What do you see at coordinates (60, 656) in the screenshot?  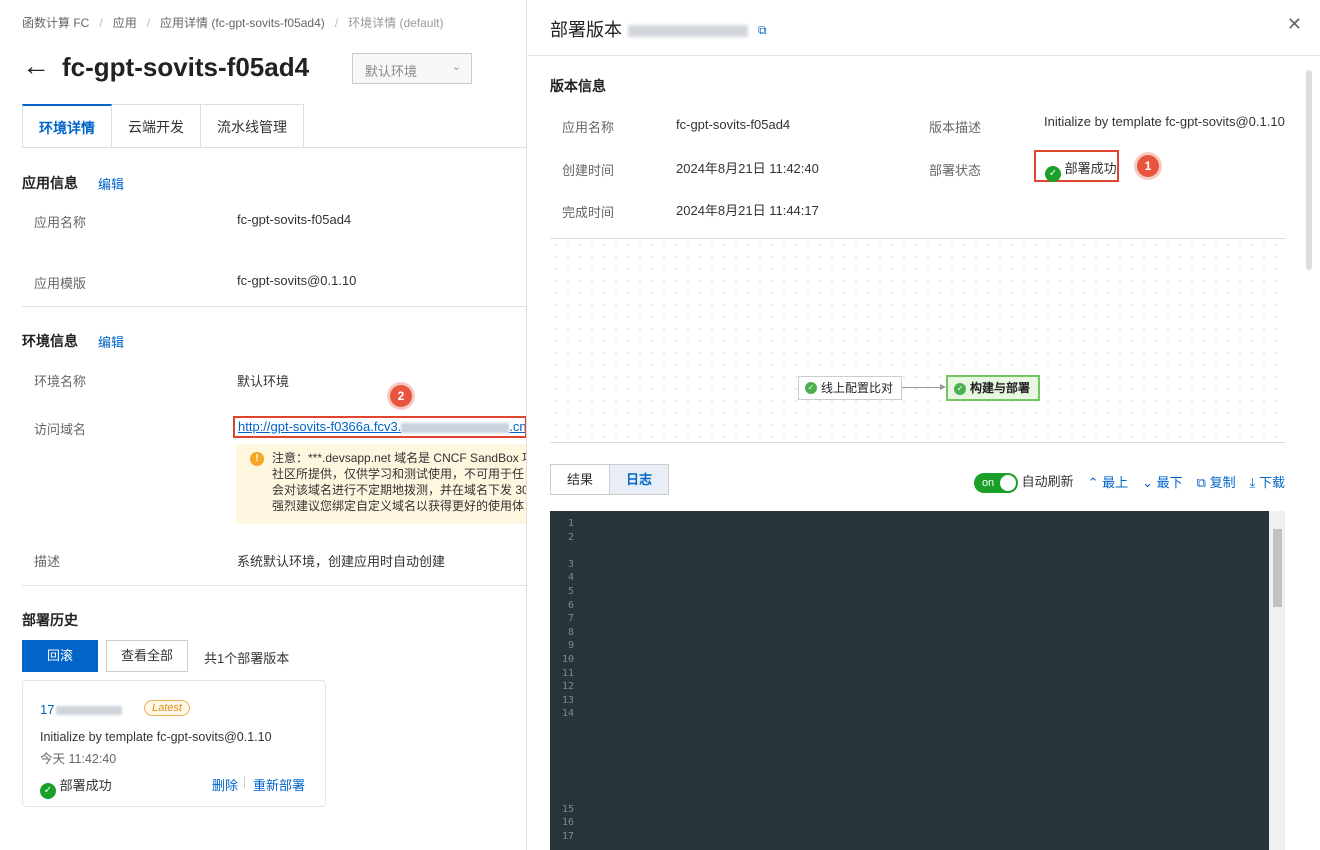 I see `rollback-button: 回滚` at bounding box center [60, 656].